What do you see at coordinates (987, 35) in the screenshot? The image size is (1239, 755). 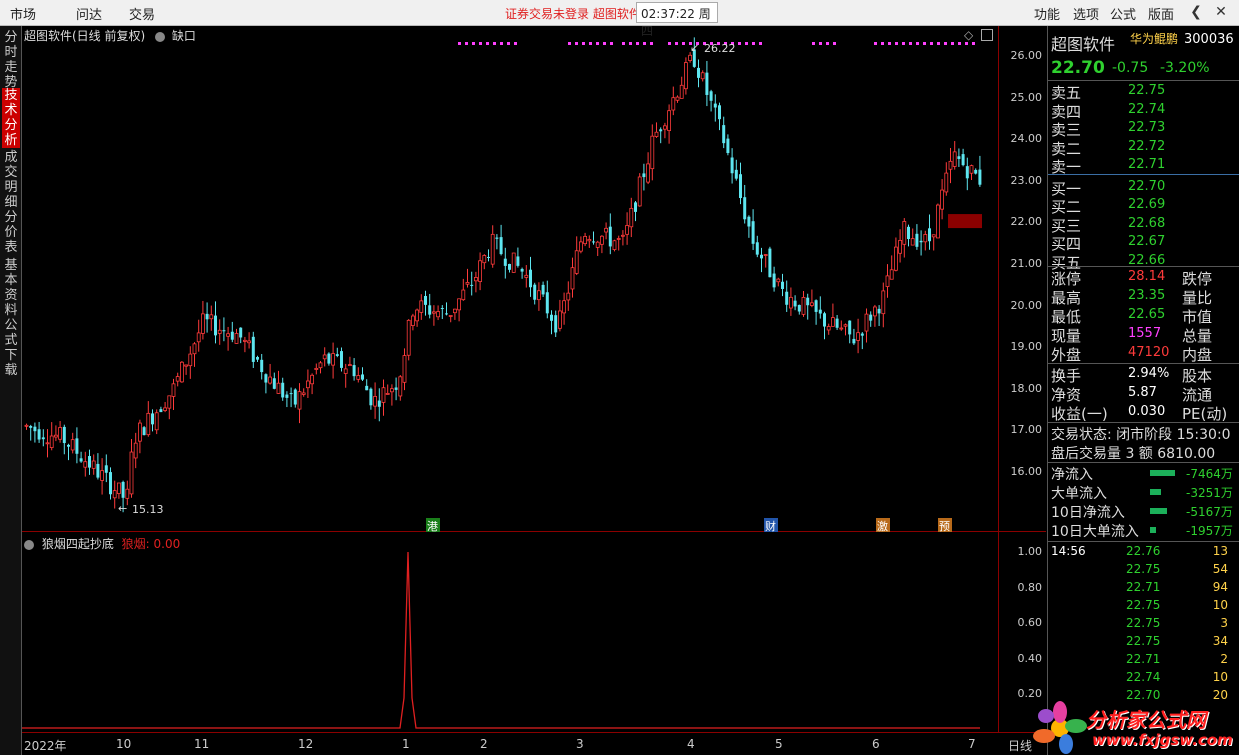 I see `maximize-icon` at bounding box center [987, 35].